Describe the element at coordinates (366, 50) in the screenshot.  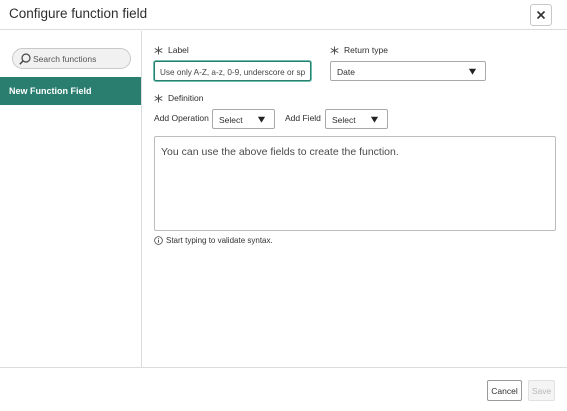
I see `return-type-title-text: Return type` at that location.